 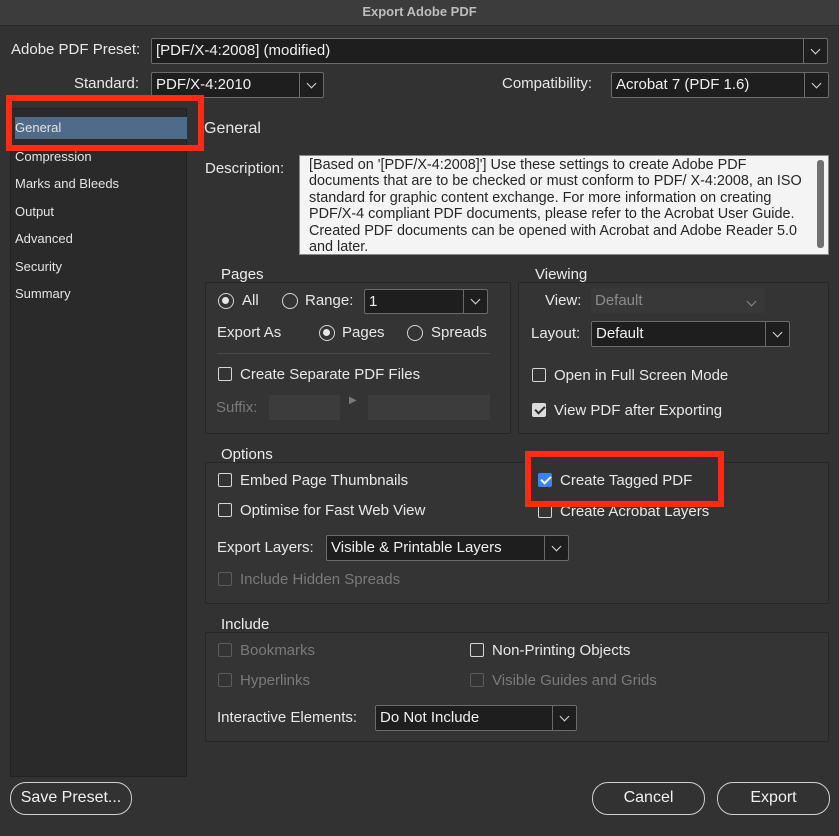 I want to click on view-after-checkbox, so click(x=539, y=410).